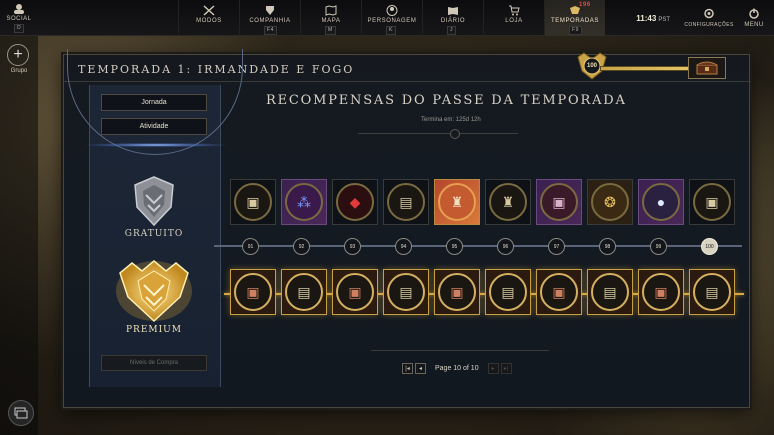  I want to click on group-label: Grupo, so click(19, 71).